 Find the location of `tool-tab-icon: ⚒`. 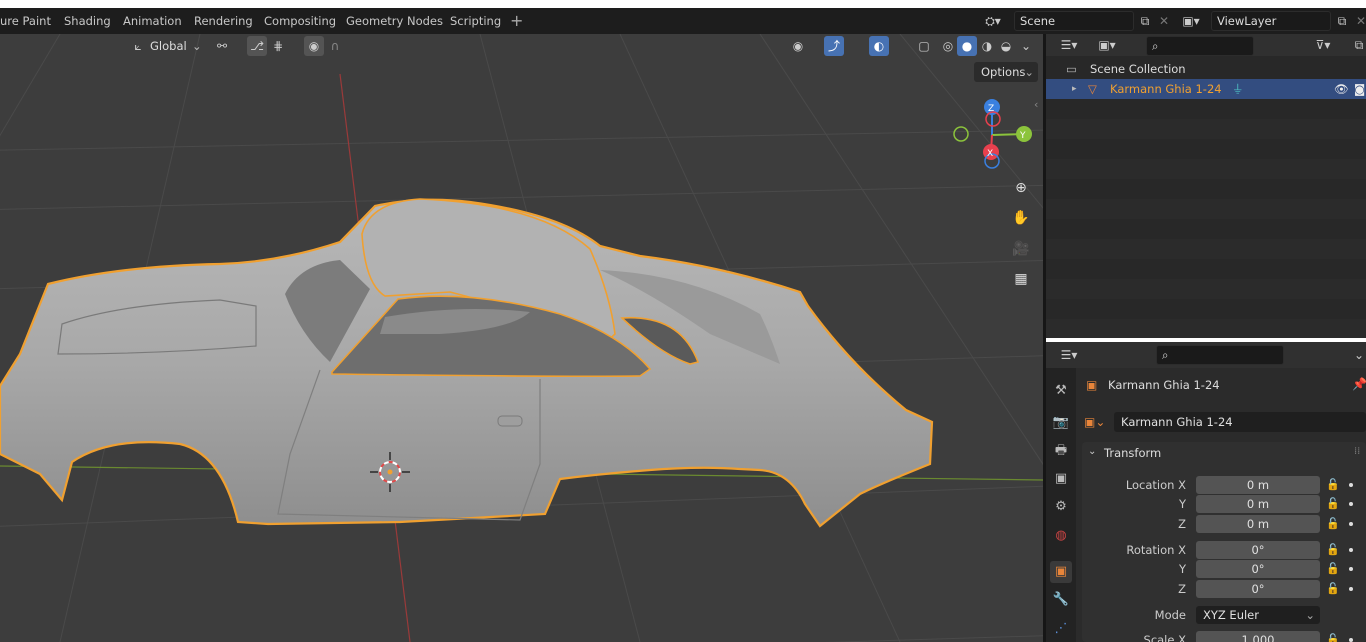

tool-tab-icon: ⚒ is located at coordinates (1061, 391).